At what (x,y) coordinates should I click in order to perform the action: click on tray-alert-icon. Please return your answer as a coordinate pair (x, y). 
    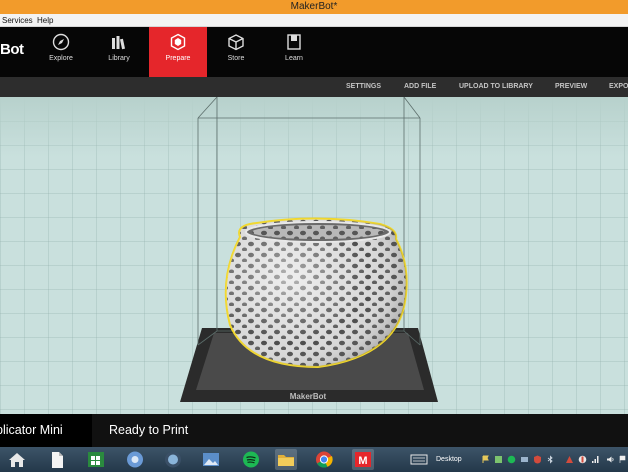
    Looking at the image, I should click on (569, 459).